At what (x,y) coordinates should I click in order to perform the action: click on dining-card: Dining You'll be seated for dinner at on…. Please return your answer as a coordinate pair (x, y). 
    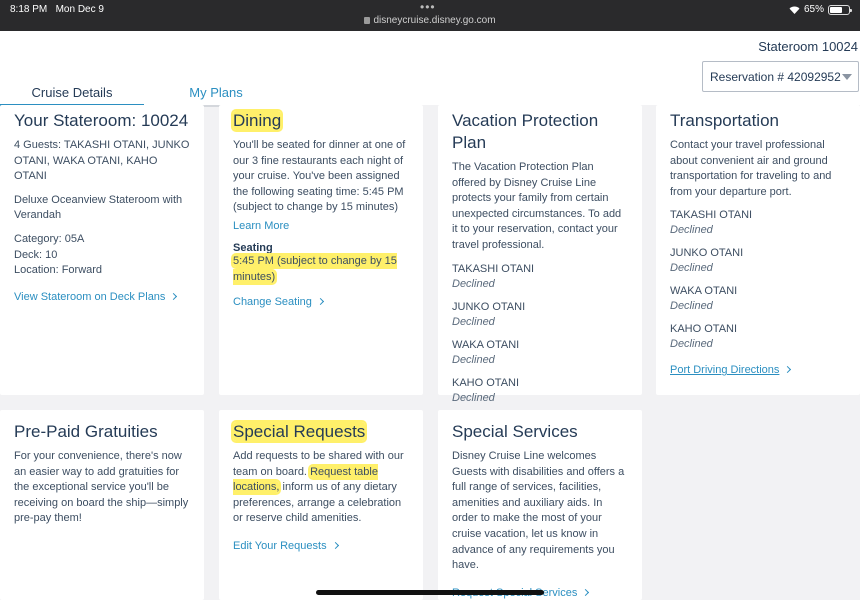
    Looking at the image, I should click on (321, 250).